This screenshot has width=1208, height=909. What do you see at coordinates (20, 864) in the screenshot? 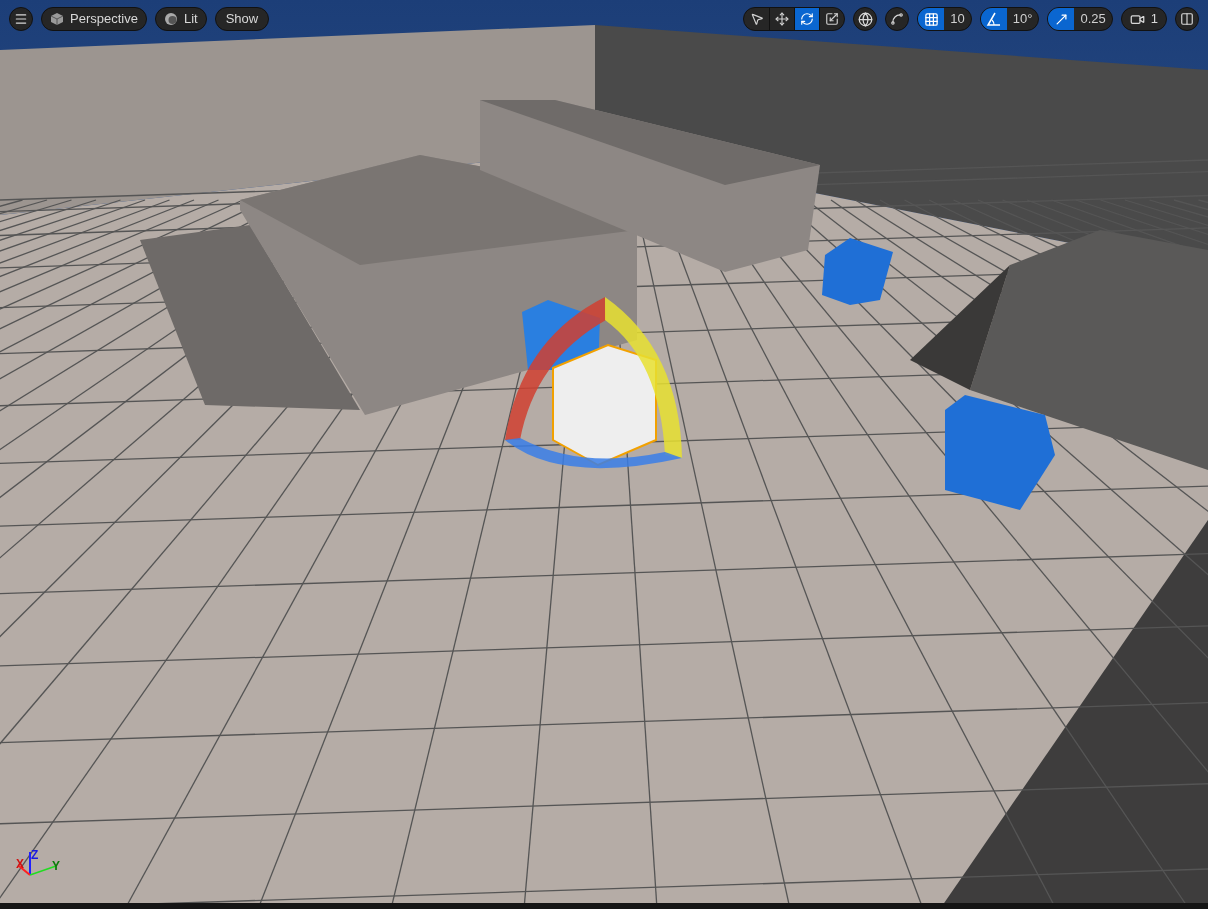
I see `axis-x-label: X` at bounding box center [20, 864].